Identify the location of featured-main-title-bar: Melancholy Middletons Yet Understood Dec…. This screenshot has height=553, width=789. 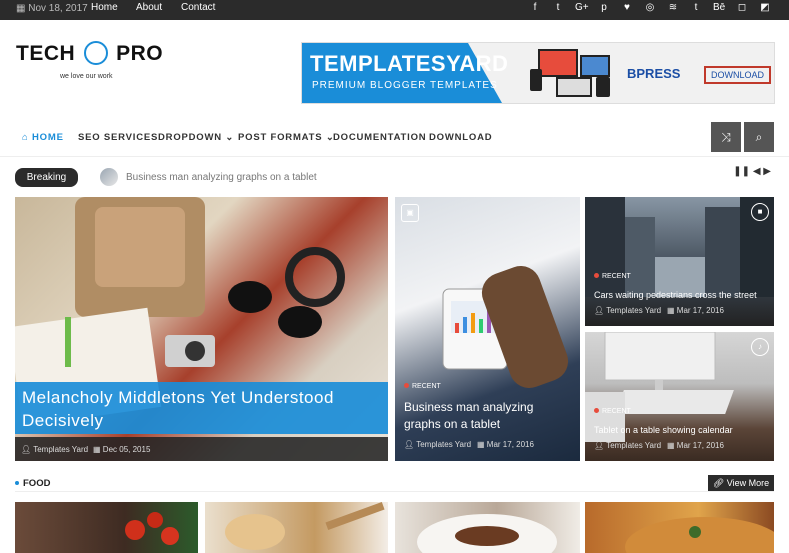
(201, 408).